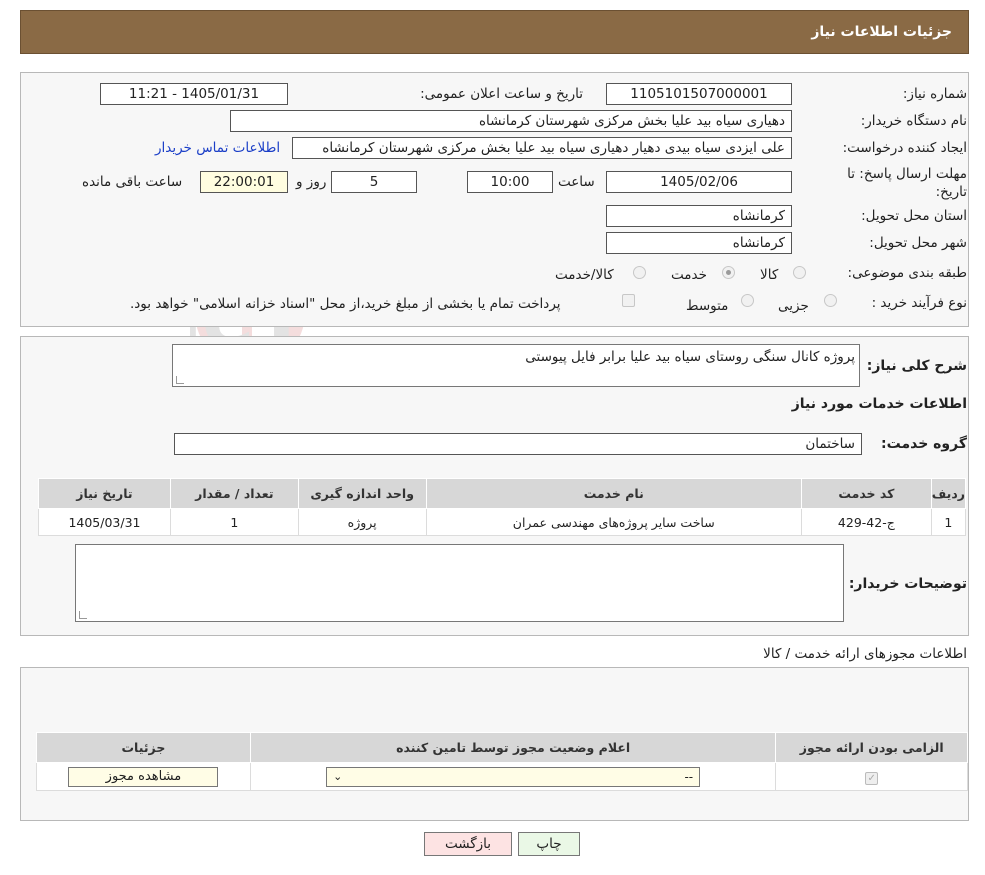 This screenshot has width=985, height=875. Describe the element at coordinates (234, 493) in the screenshot. I see `col-quantity: تعداد / مقدار` at that location.